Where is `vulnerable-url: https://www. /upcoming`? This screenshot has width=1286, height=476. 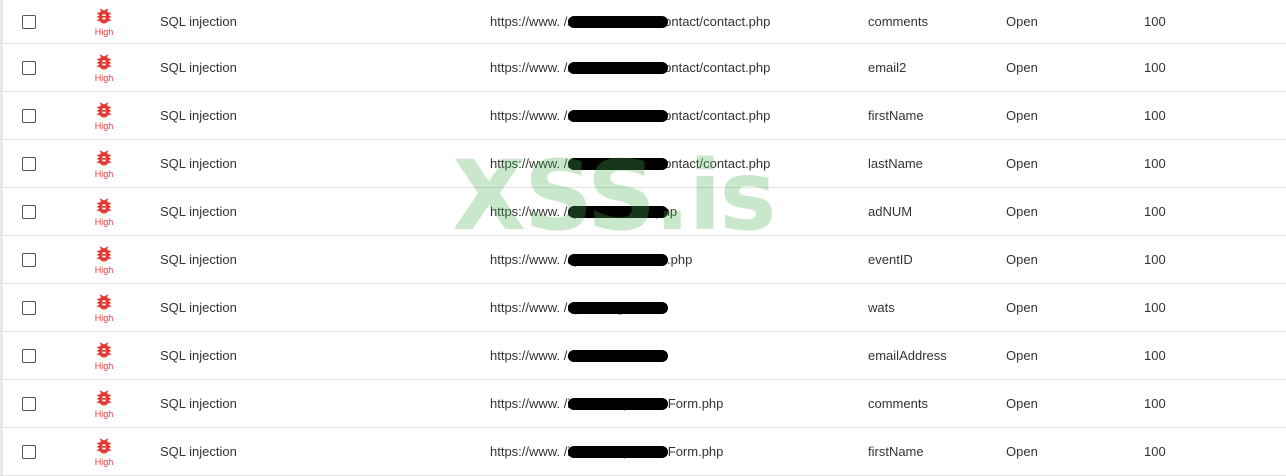 vulnerable-url: https://www. /upcoming is located at coordinates (579, 308).